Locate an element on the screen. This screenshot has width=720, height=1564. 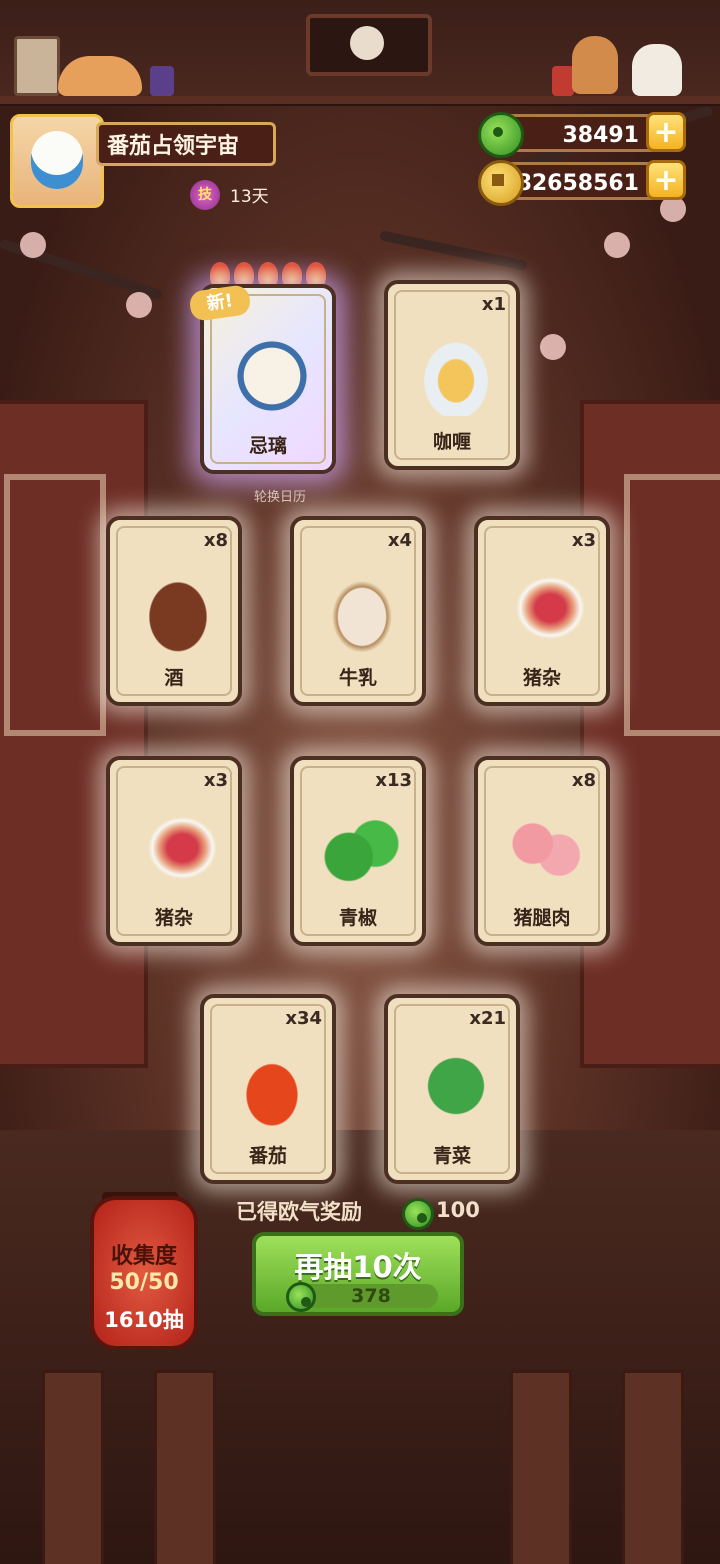
right-door-panel is located at coordinates (650, 734).